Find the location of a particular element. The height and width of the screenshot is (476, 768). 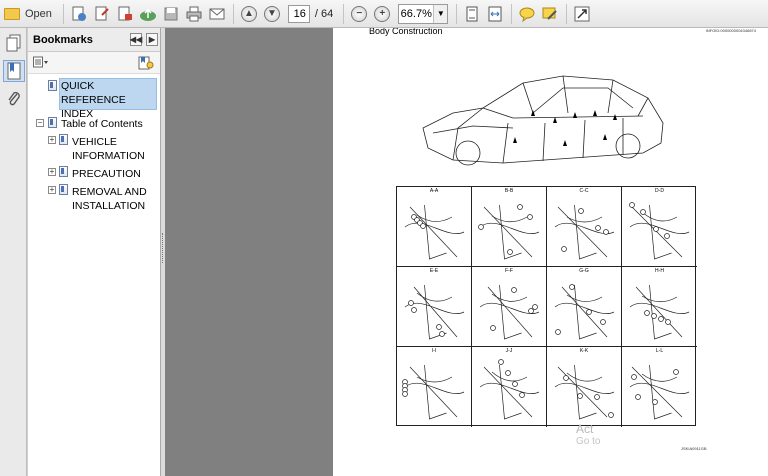

convert-button is located at coordinates (79, 14).